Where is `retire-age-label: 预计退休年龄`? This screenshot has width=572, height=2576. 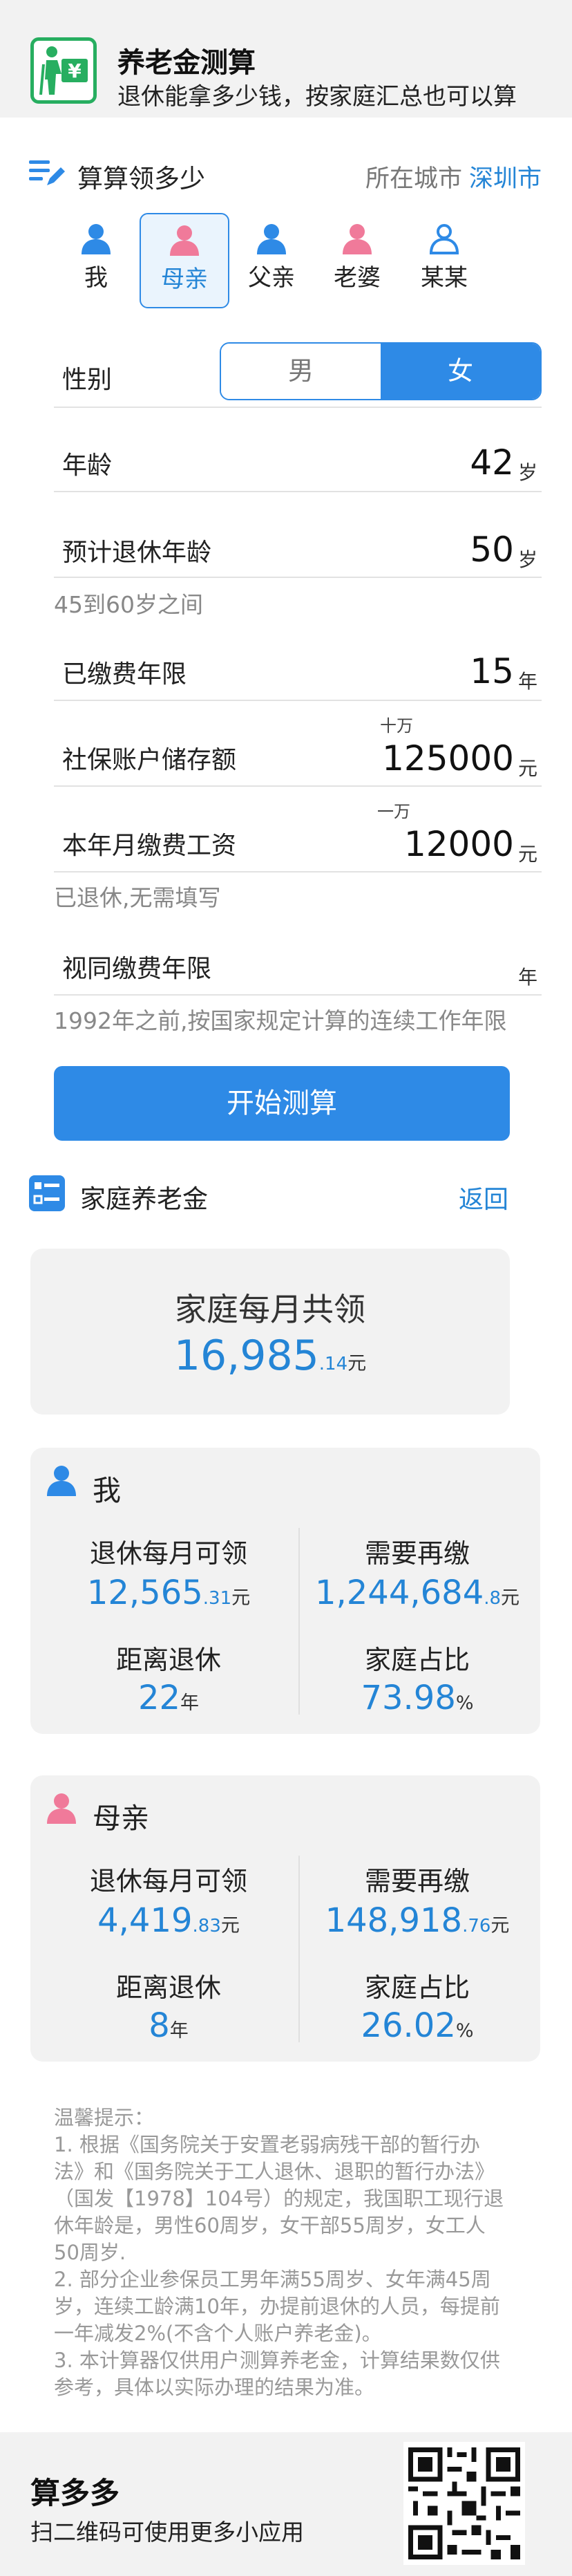
retire-age-label: 预计退休年龄 is located at coordinates (137, 553).